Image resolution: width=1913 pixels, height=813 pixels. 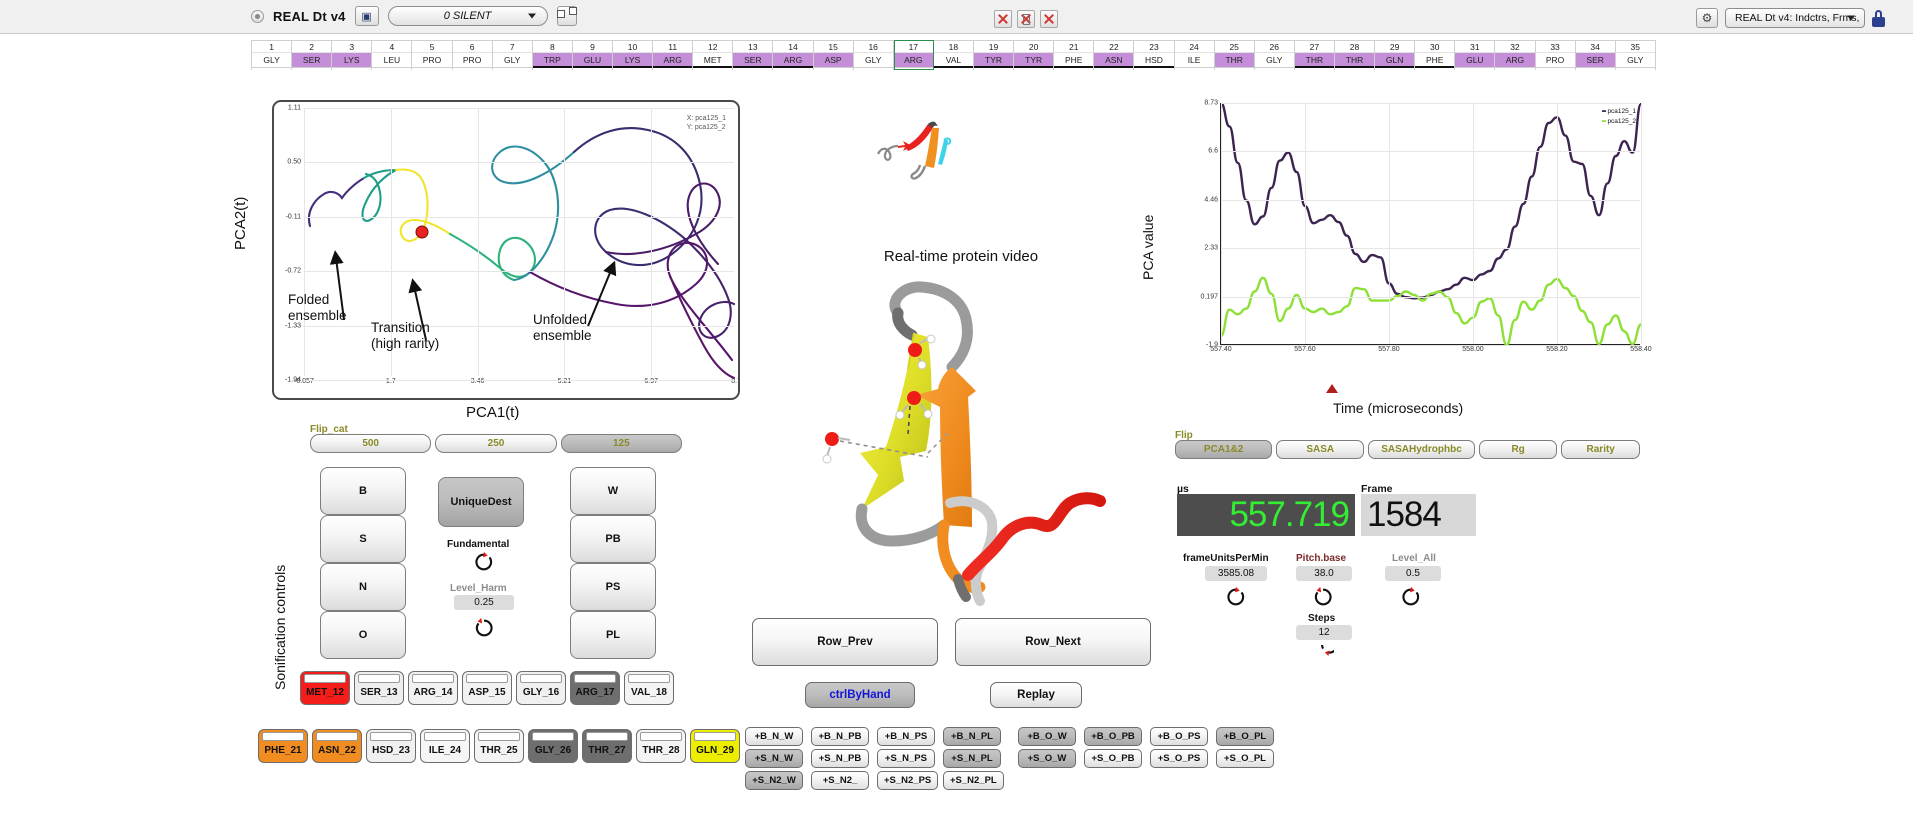 What do you see at coordinates (753, 55) in the screenshot?
I see `residue-cell-13: 13 SER` at bounding box center [753, 55].